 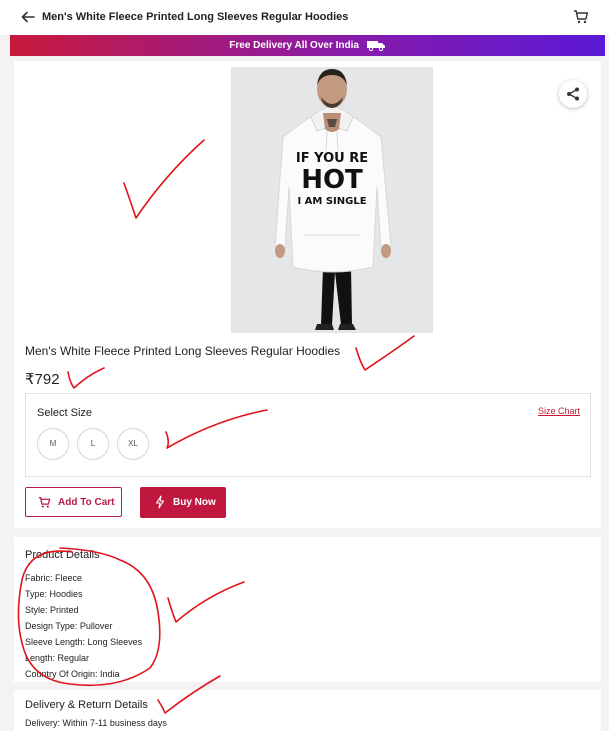 What do you see at coordinates (133, 444) in the screenshot?
I see `size-option-xl: XL` at bounding box center [133, 444].